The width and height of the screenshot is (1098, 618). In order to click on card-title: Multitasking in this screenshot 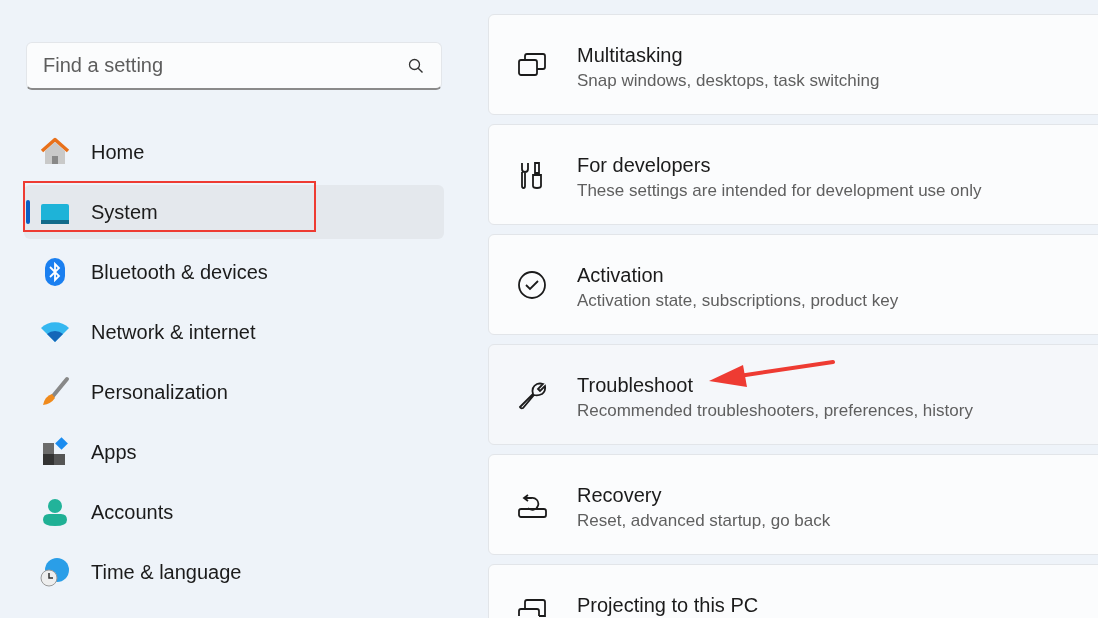, I will do `click(630, 55)`.